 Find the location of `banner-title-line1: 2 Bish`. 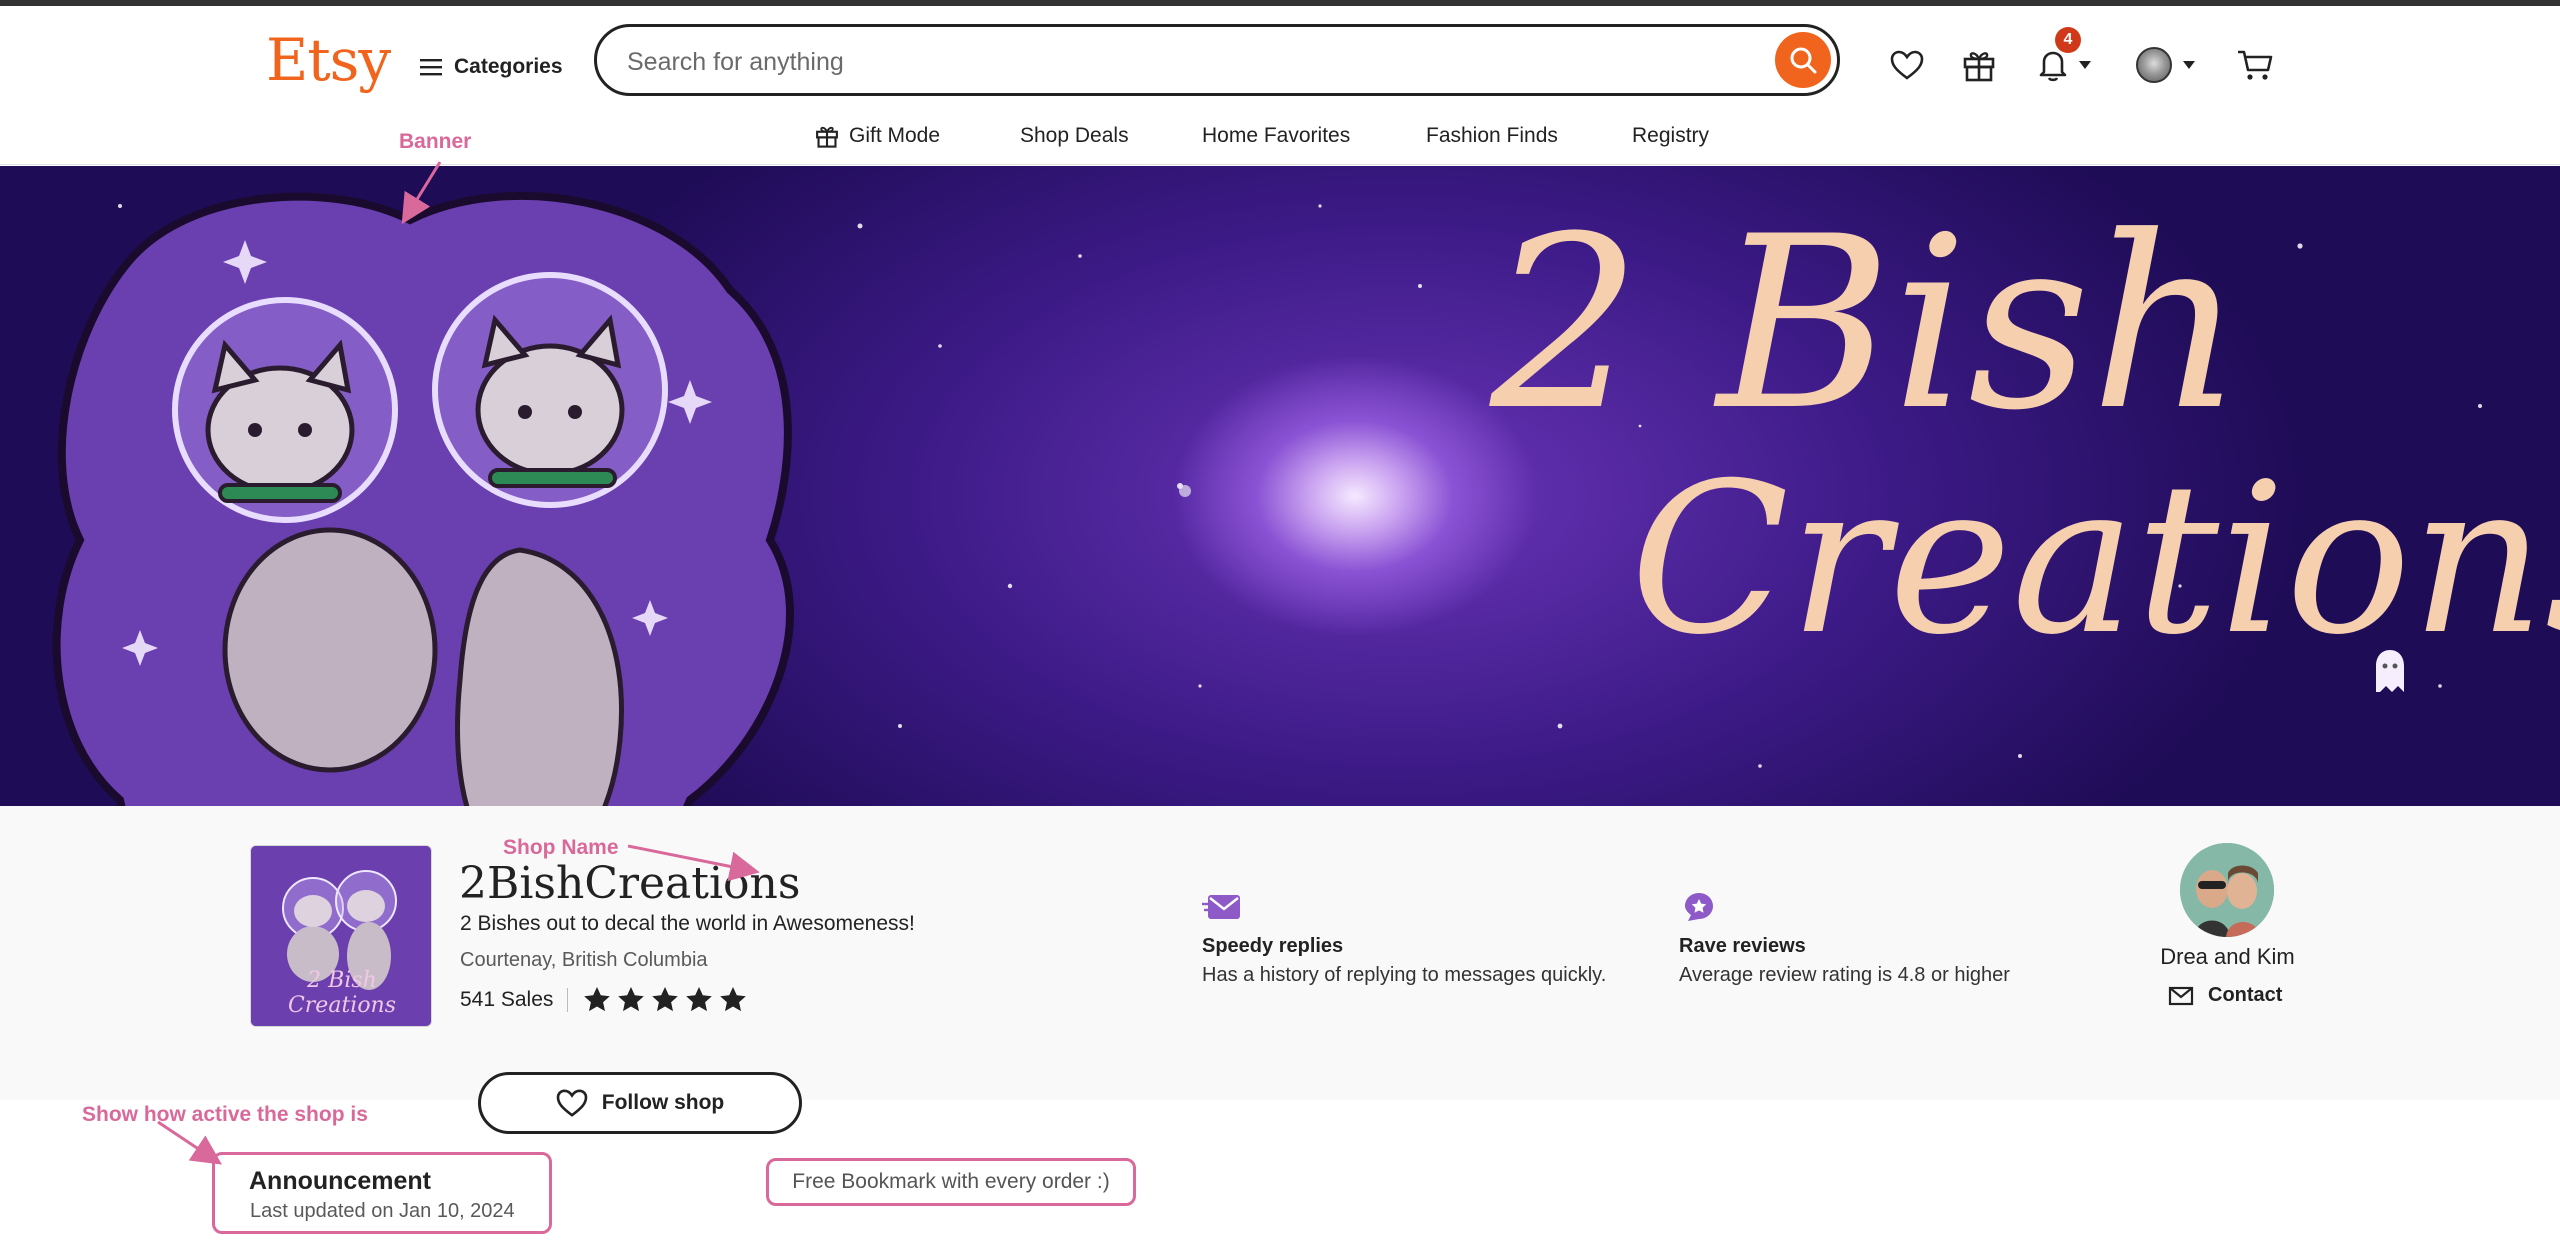

banner-title-line1: 2 Bish is located at coordinates (1867, 324).